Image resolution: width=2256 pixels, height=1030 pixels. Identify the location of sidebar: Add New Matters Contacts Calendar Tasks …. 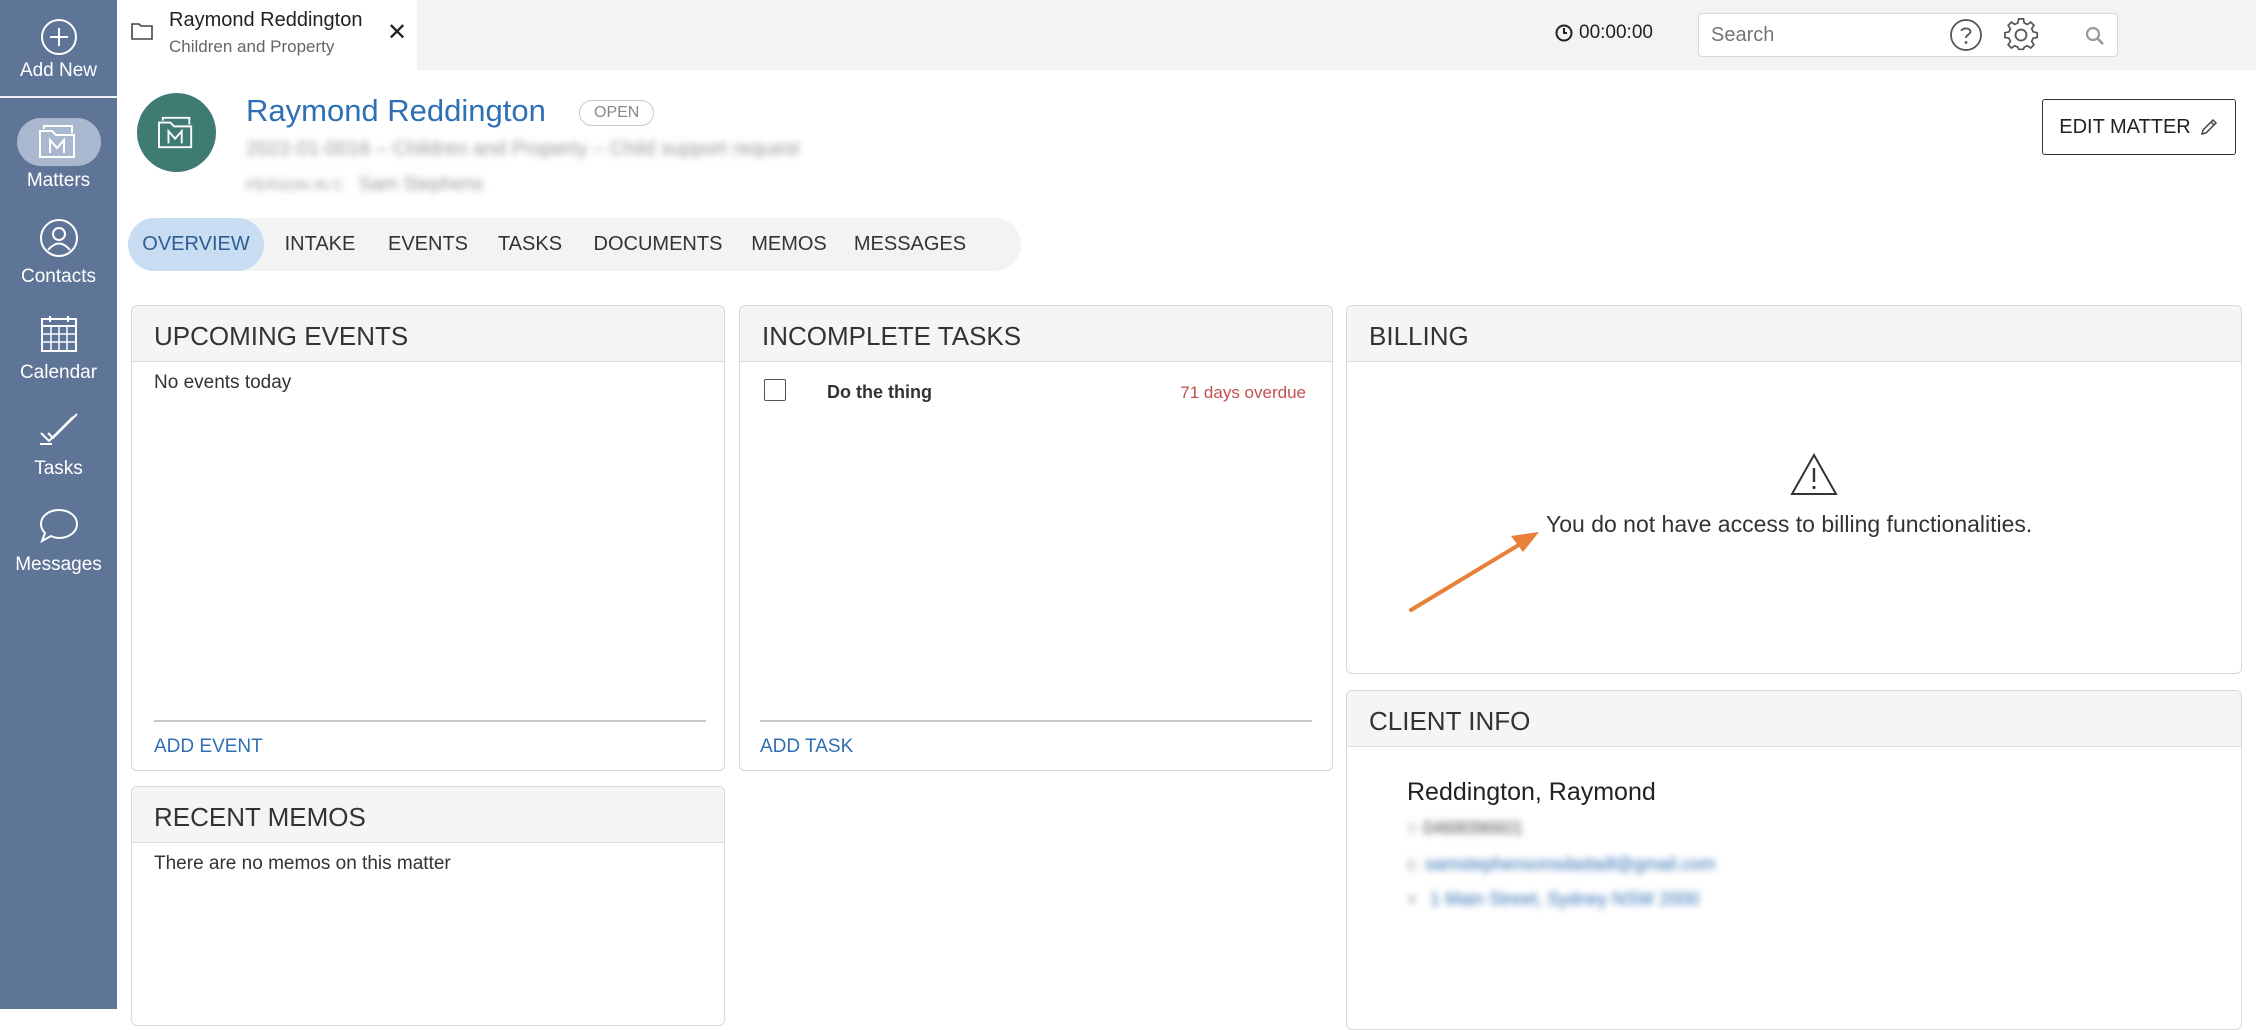
(58, 504).